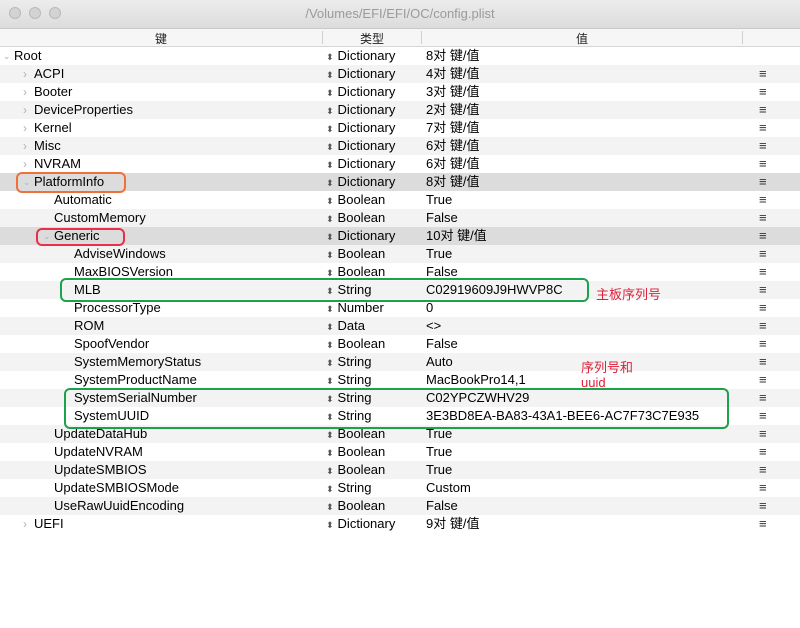 The image size is (800, 628). I want to click on row-key: SystemProductName, so click(135, 380).